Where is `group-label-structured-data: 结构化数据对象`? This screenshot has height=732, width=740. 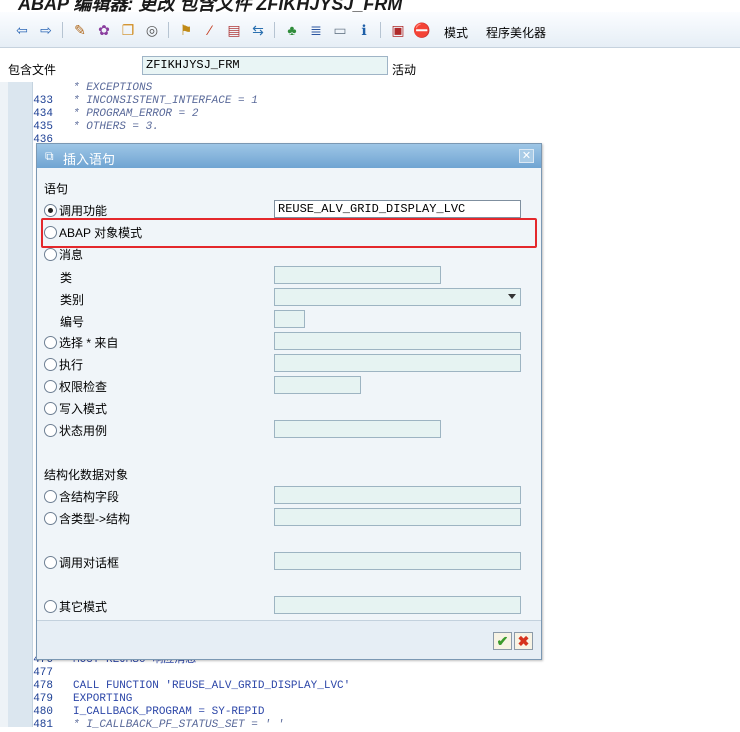
group-label-structured-data: 结构化数据对象 is located at coordinates (86, 475).